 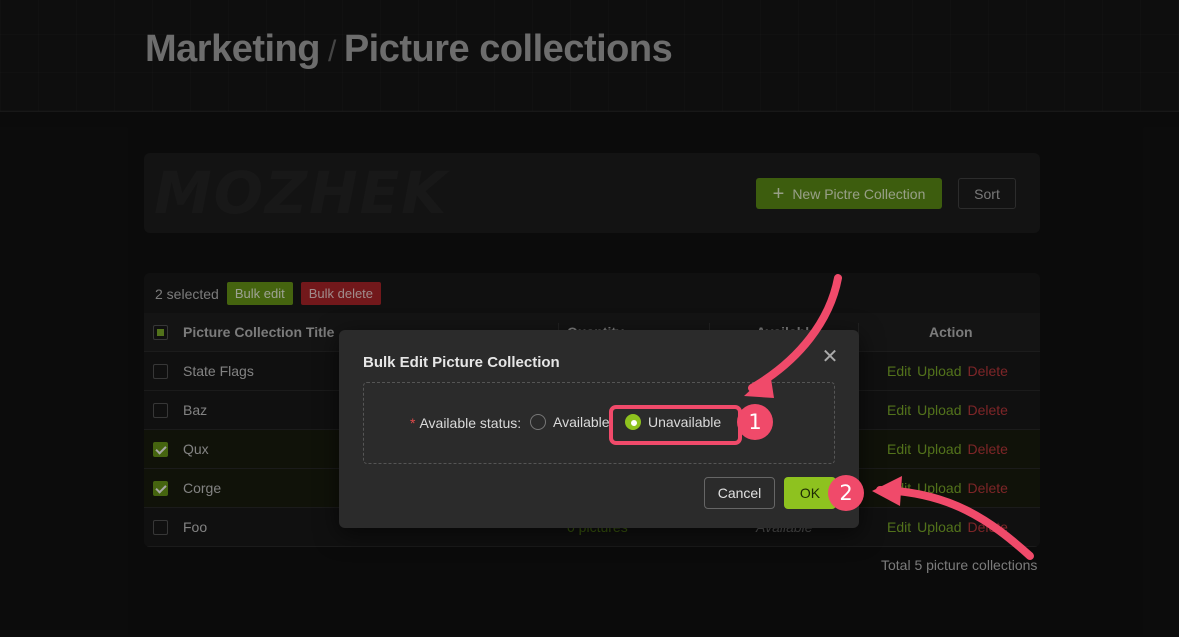 What do you see at coordinates (461, 362) in the screenshot?
I see `dialog-title: Bulk Edit Picture Collection` at bounding box center [461, 362].